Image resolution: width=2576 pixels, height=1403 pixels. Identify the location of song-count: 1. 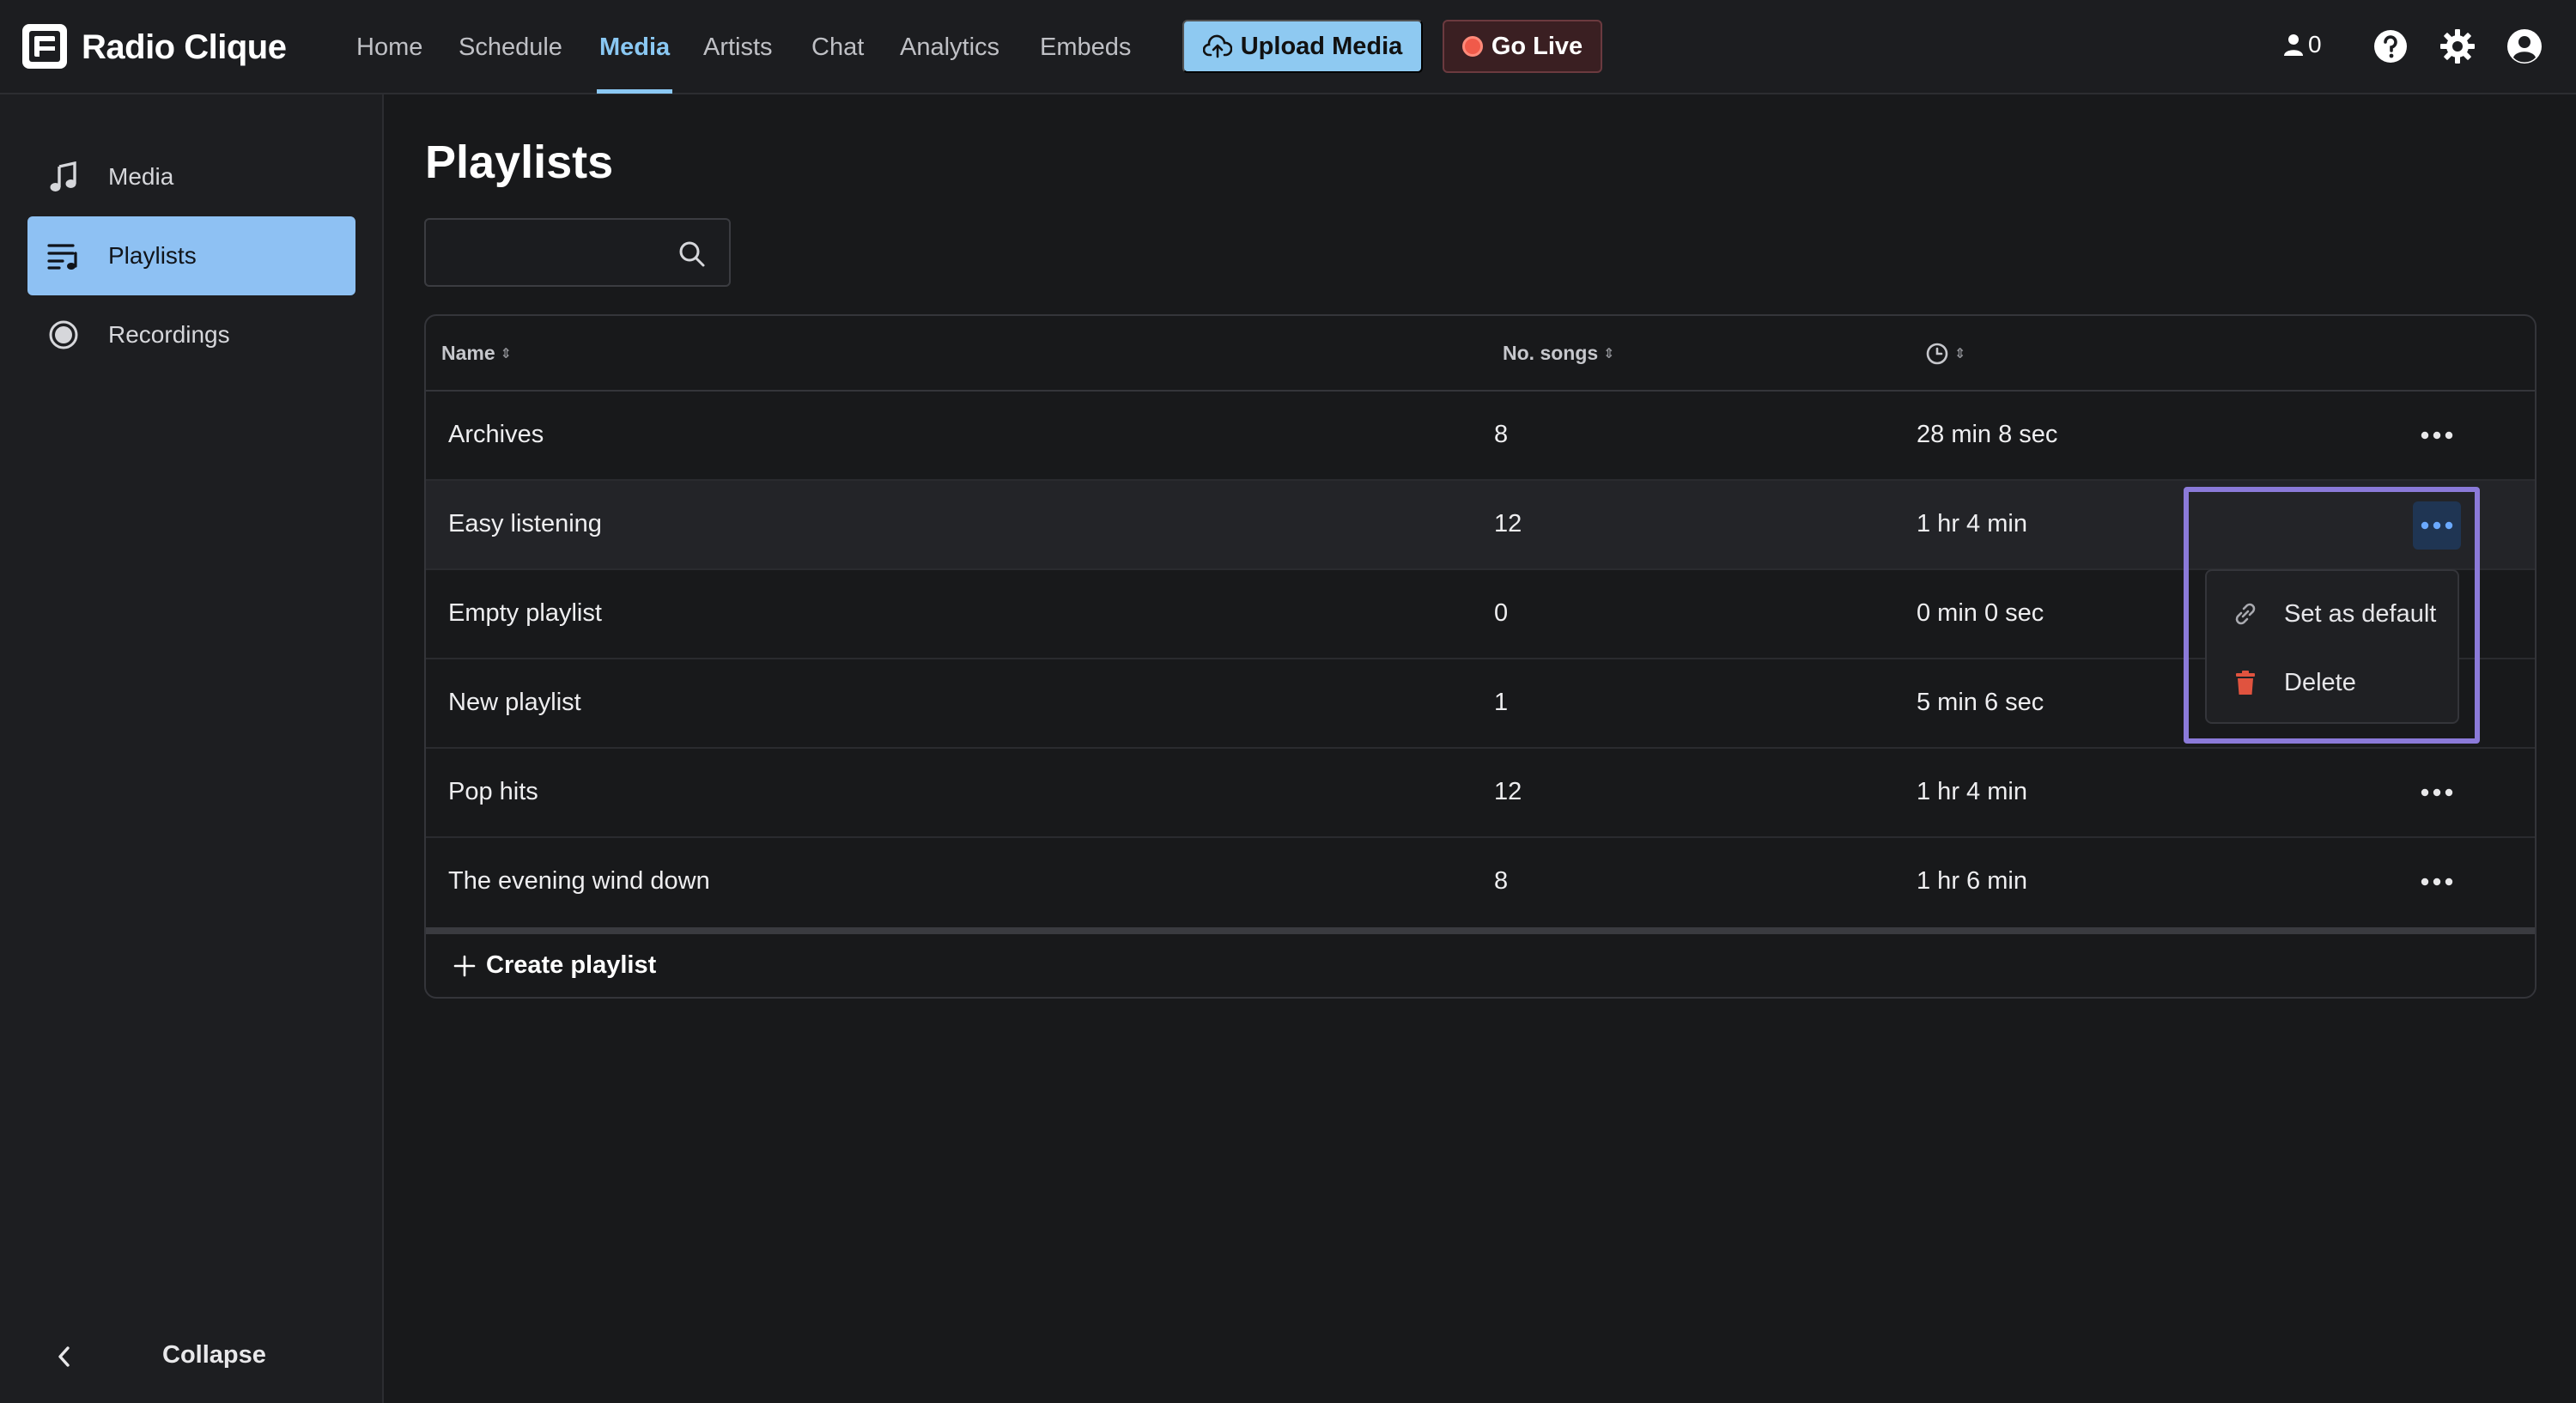
(1502, 702).